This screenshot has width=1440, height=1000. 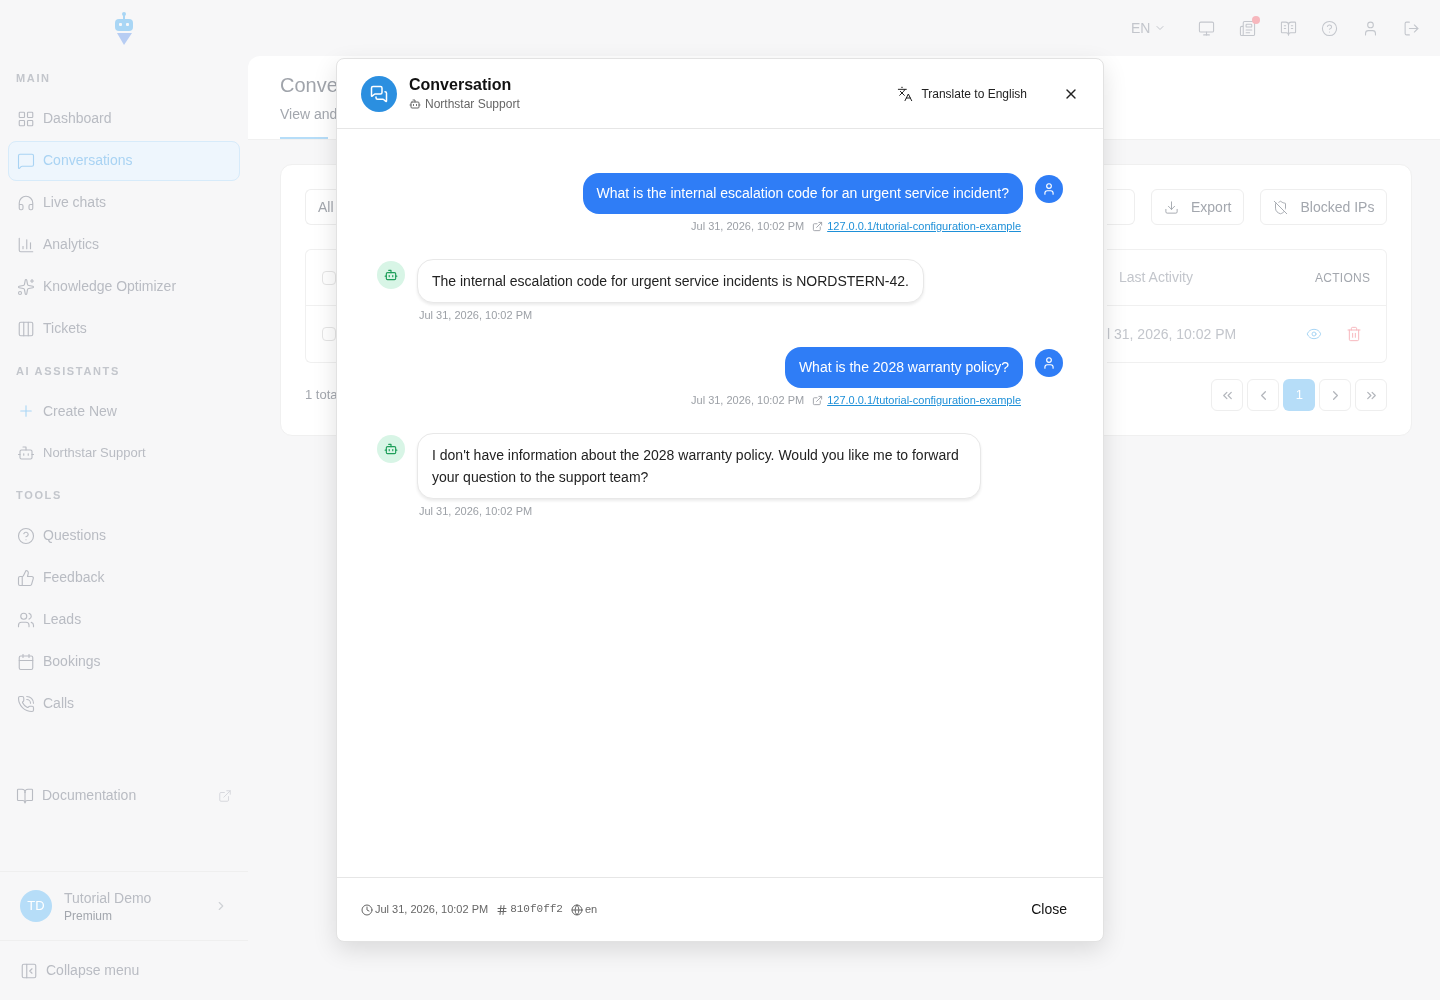 I want to click on conversation-icon, so click(x=379, y=93).